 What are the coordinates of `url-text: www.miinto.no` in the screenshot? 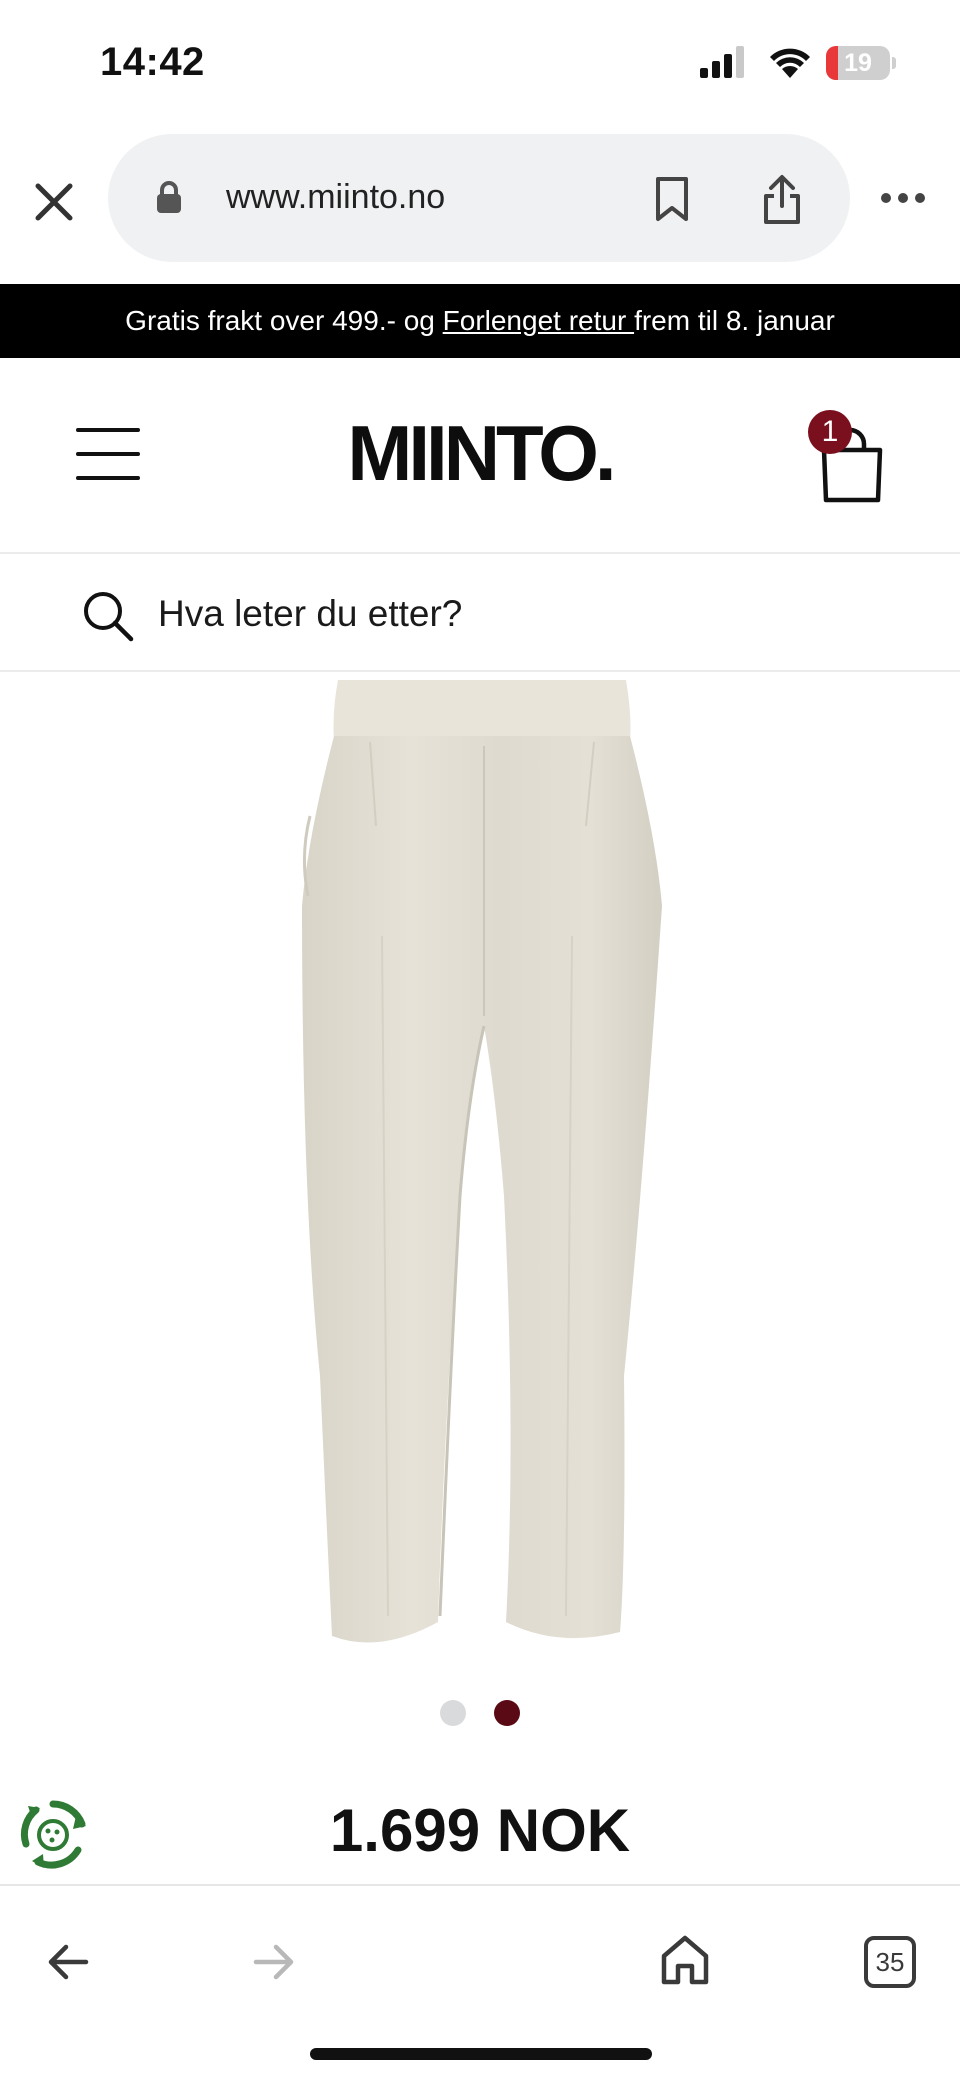 It's located at (335, 197).